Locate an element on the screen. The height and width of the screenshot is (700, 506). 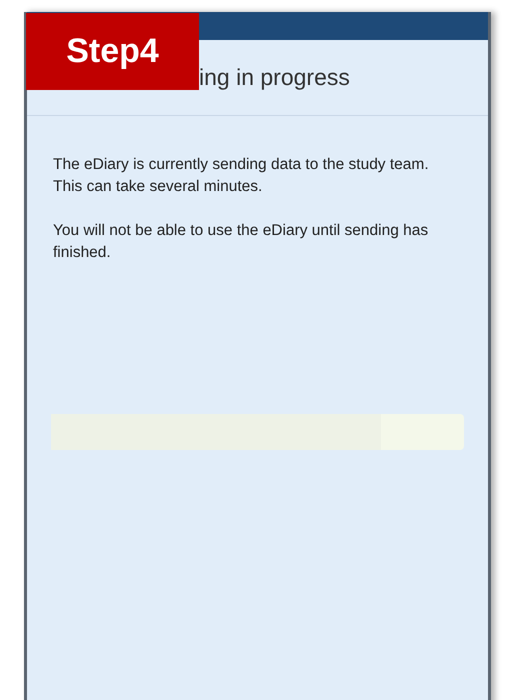
message-text: You will not be able to use the eDiary until sending has finished. is located at coordinates (241, 242).